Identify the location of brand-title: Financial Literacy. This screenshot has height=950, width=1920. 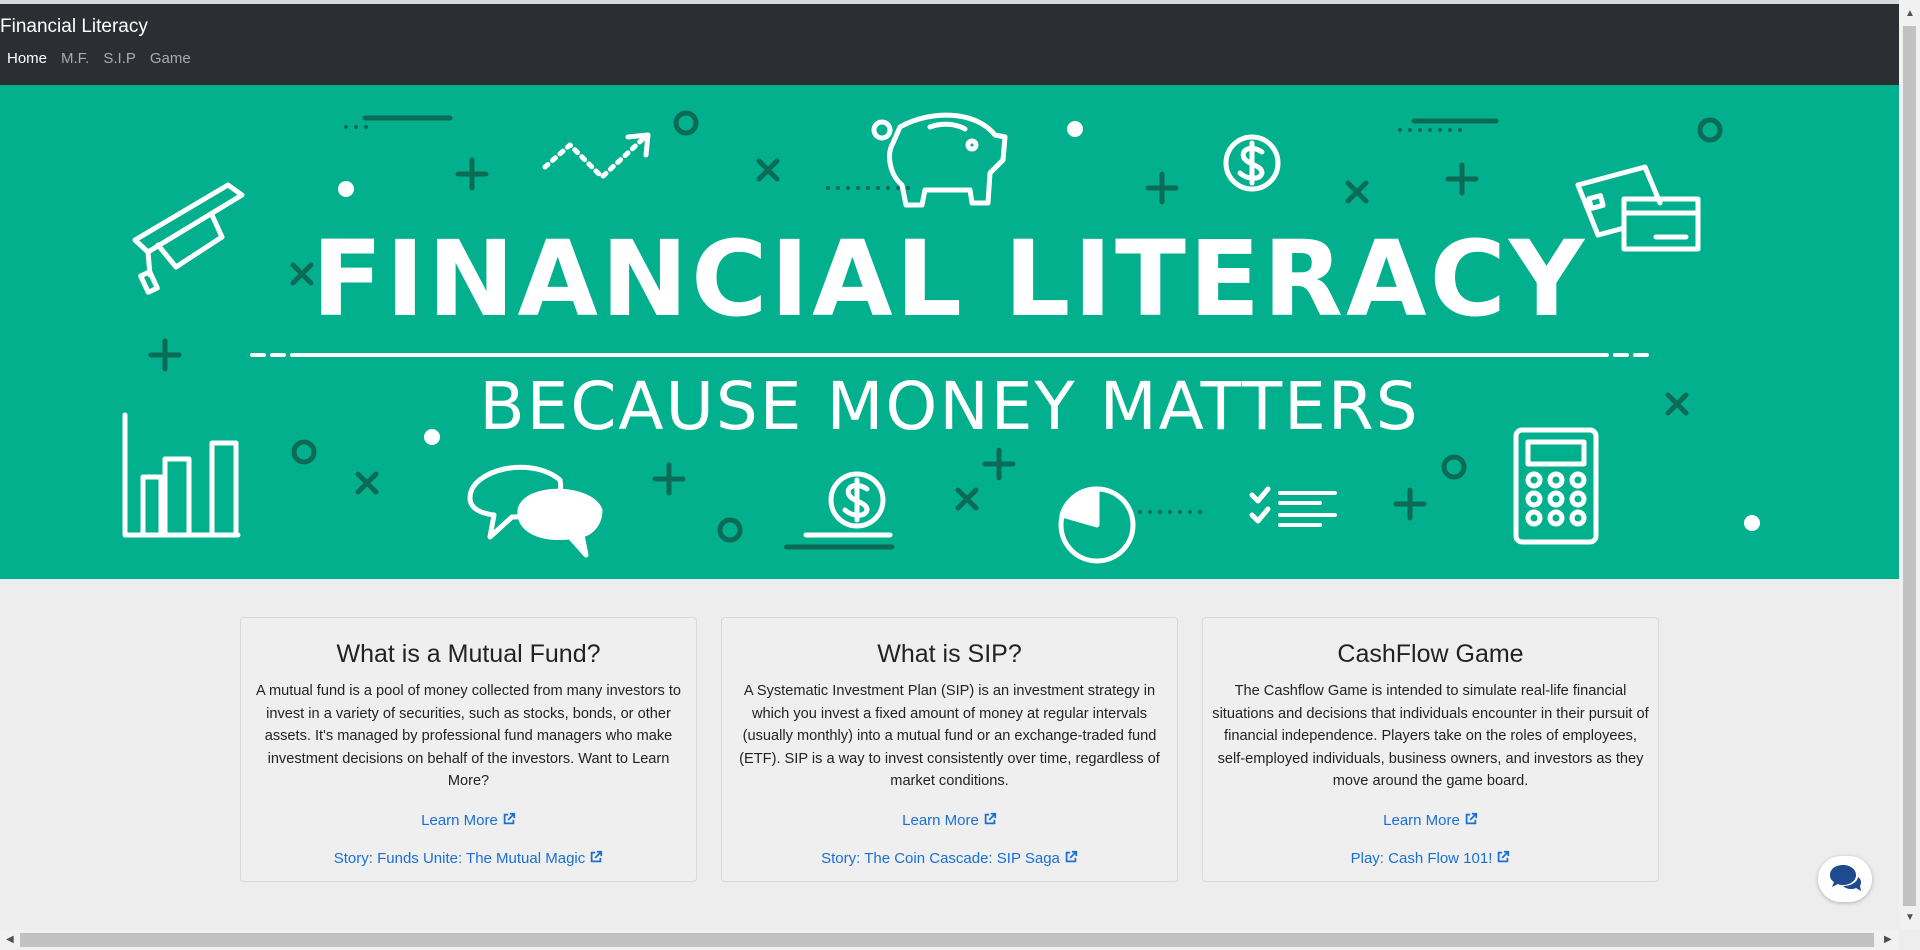
(74, 27).